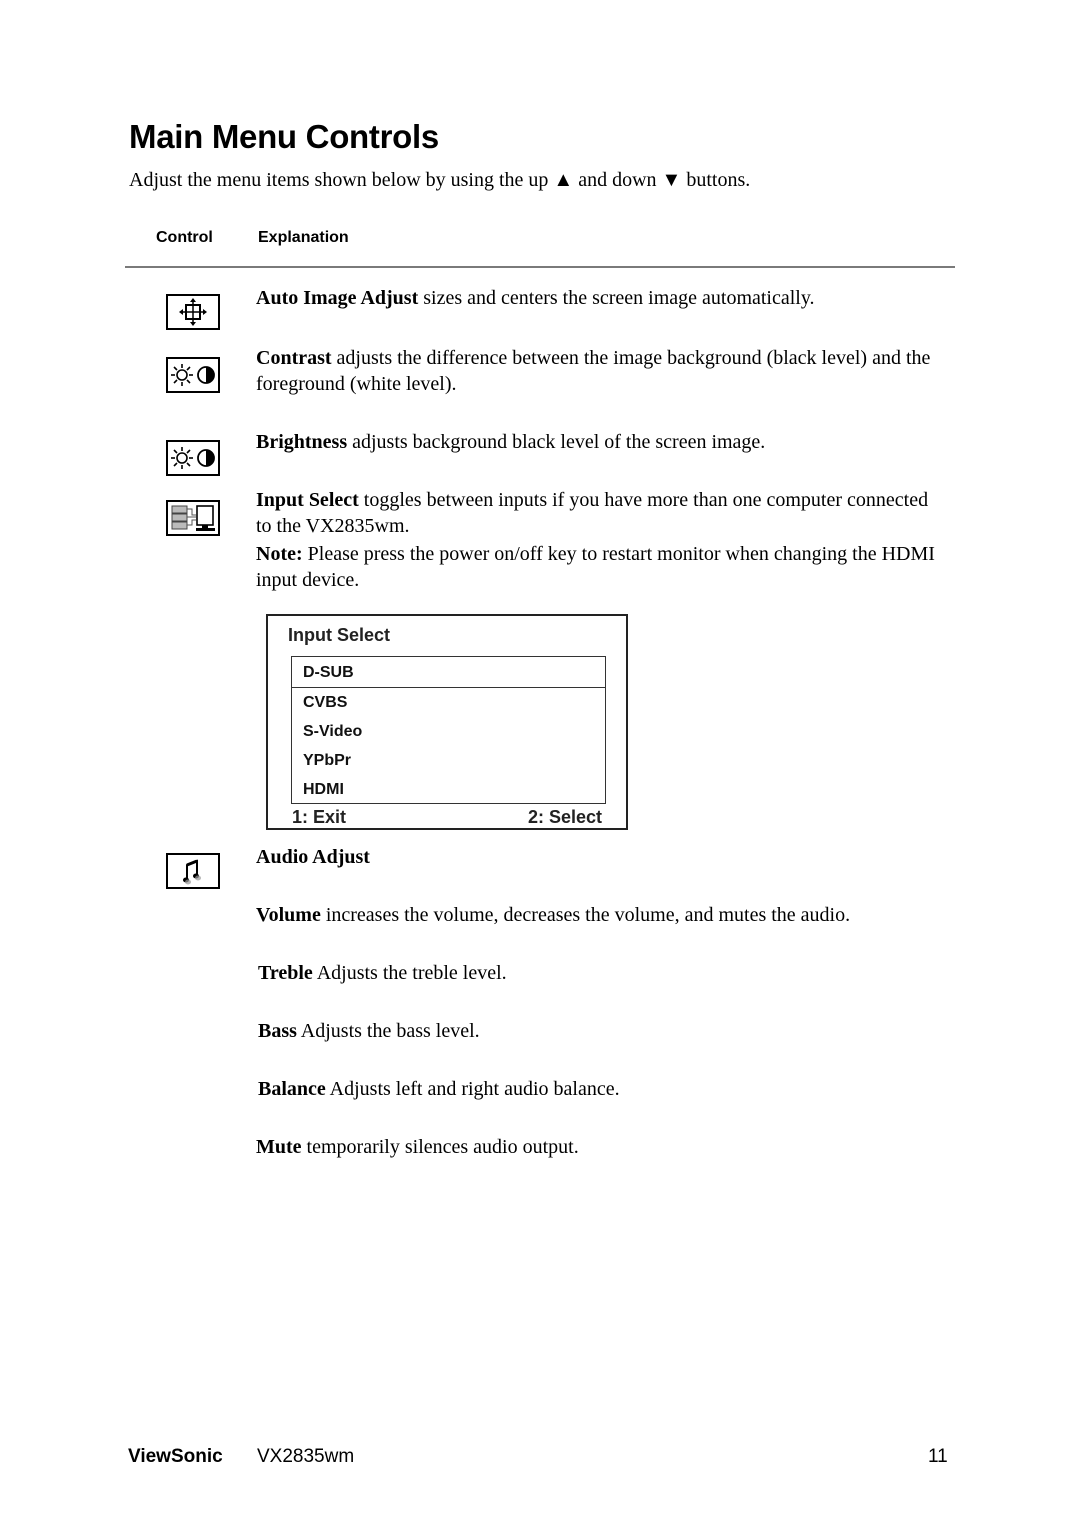 The height and width of the screenshot is (1527, 1080). What do you see at coordinates (288, 915) in the screenshot?
I see `audio-item-name: Volume` at bounding box center [288, 915].